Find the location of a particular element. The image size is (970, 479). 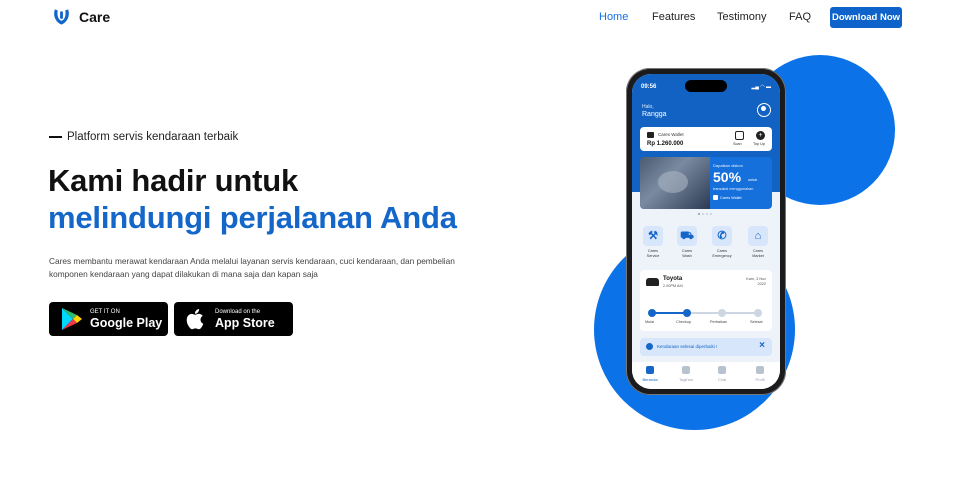

car-icon is located at coordinates (652, 282).